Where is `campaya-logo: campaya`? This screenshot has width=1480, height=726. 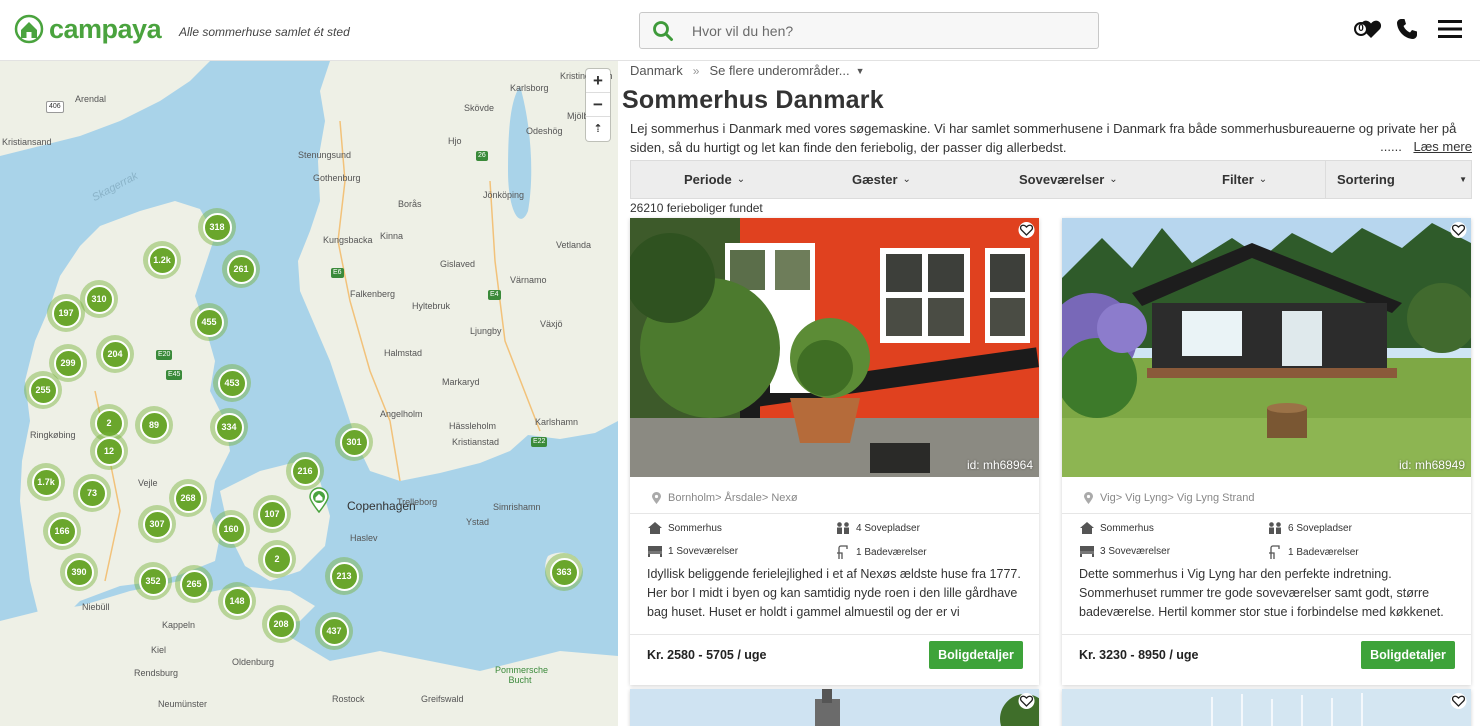 campaya-logo: campaya is located at coordinates (88, 29).